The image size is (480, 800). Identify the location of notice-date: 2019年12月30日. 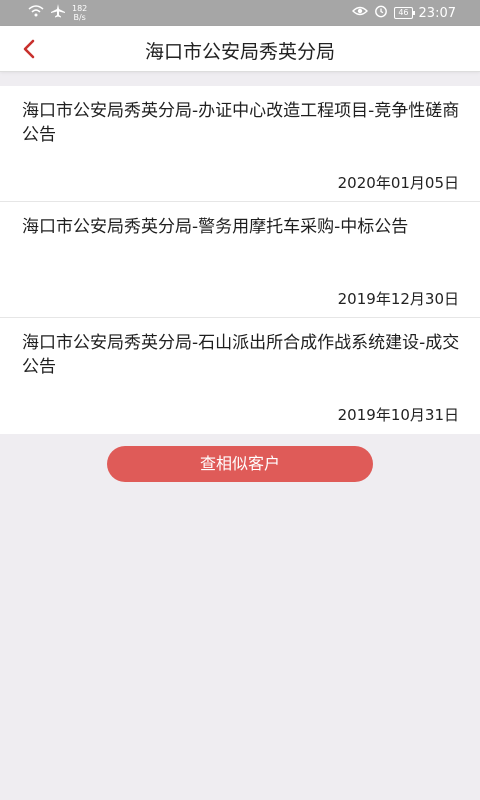
(398, 299).